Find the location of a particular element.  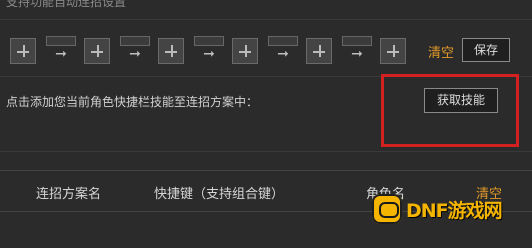

column-combo-name: 连招方案名 is located at coordinates (69, 194).